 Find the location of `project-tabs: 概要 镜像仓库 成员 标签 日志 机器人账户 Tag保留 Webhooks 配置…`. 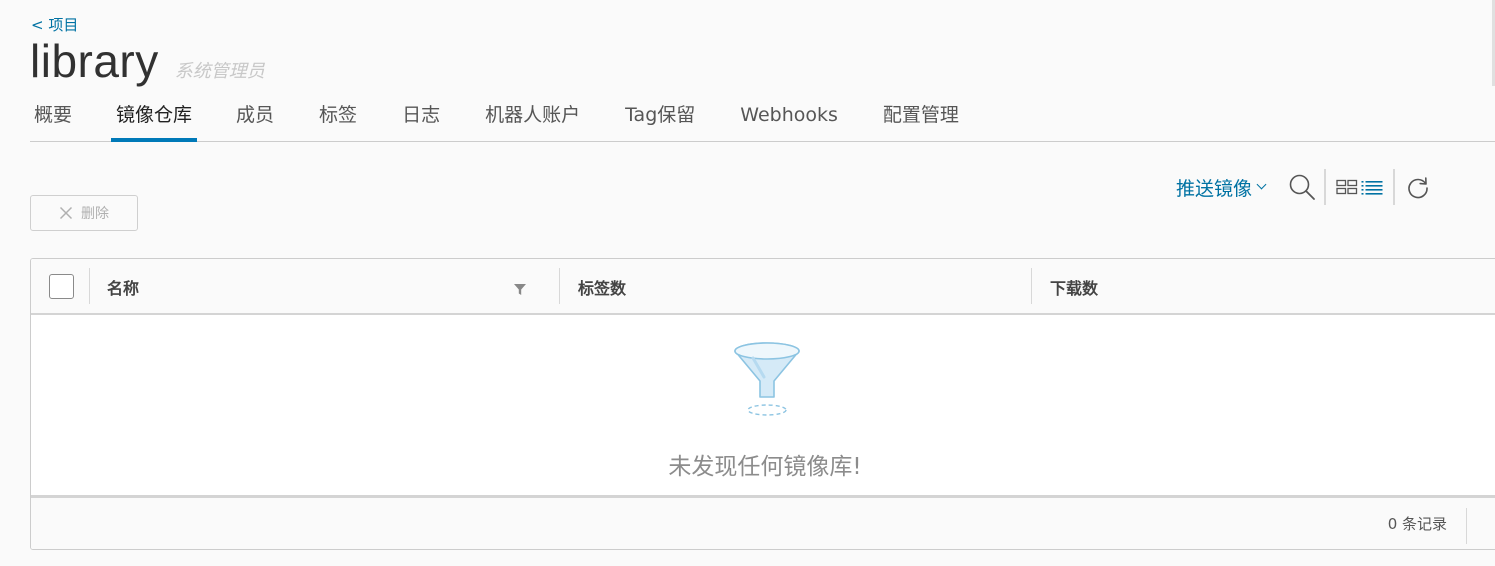

project-tabs: 概要 镜像仓库 成员 标签 日志 机器人账户 Tag保留 Webhooks 配置… is located at coordinates (762, 119).